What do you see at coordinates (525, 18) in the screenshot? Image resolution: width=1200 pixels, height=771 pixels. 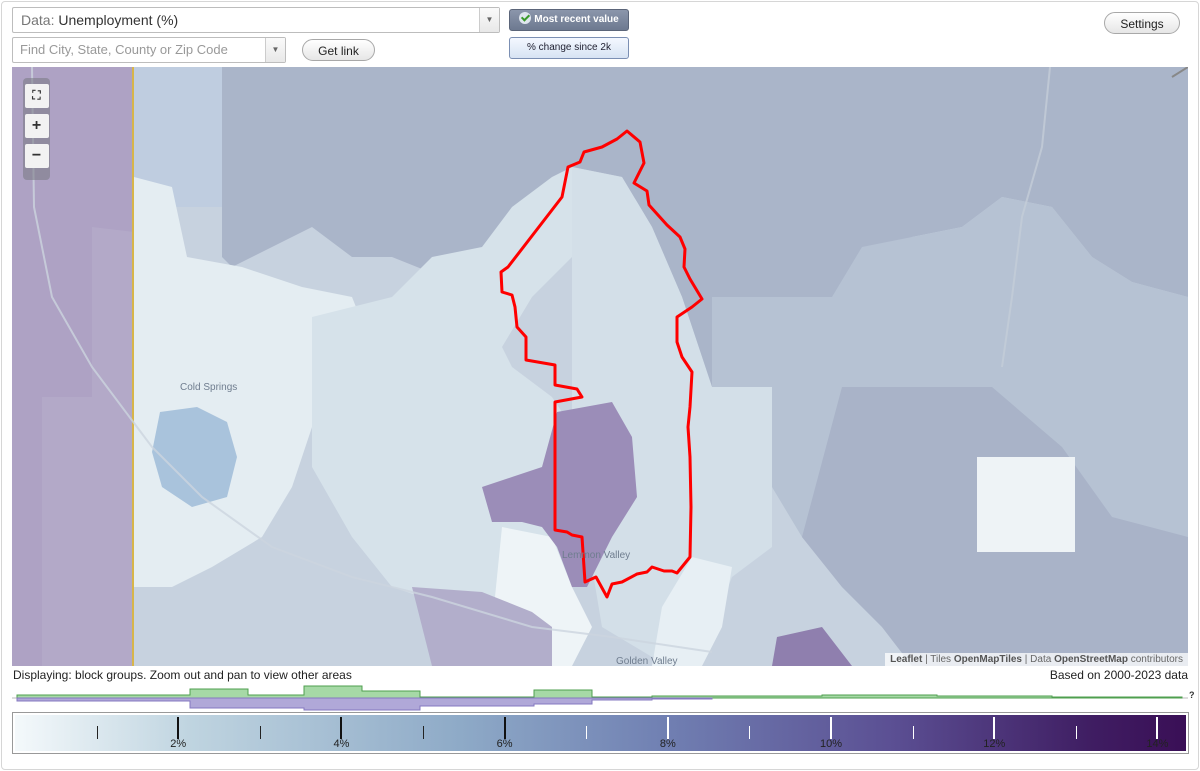 I see `check-icon` at bounding box center [525, 18].